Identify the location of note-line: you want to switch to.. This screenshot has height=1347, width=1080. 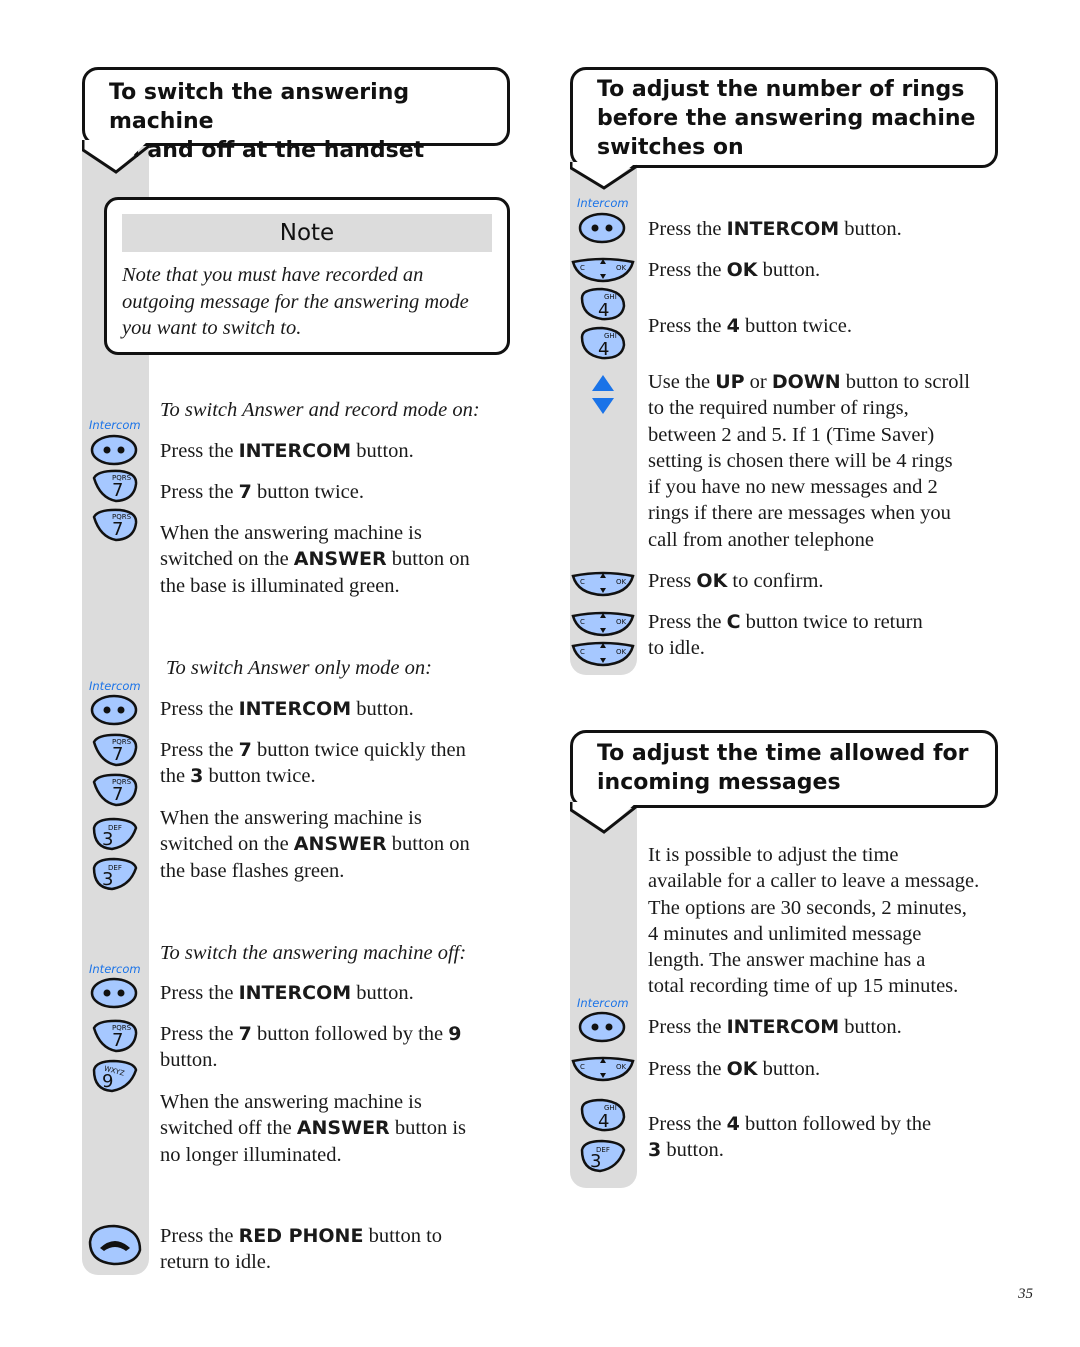
(212, 328).